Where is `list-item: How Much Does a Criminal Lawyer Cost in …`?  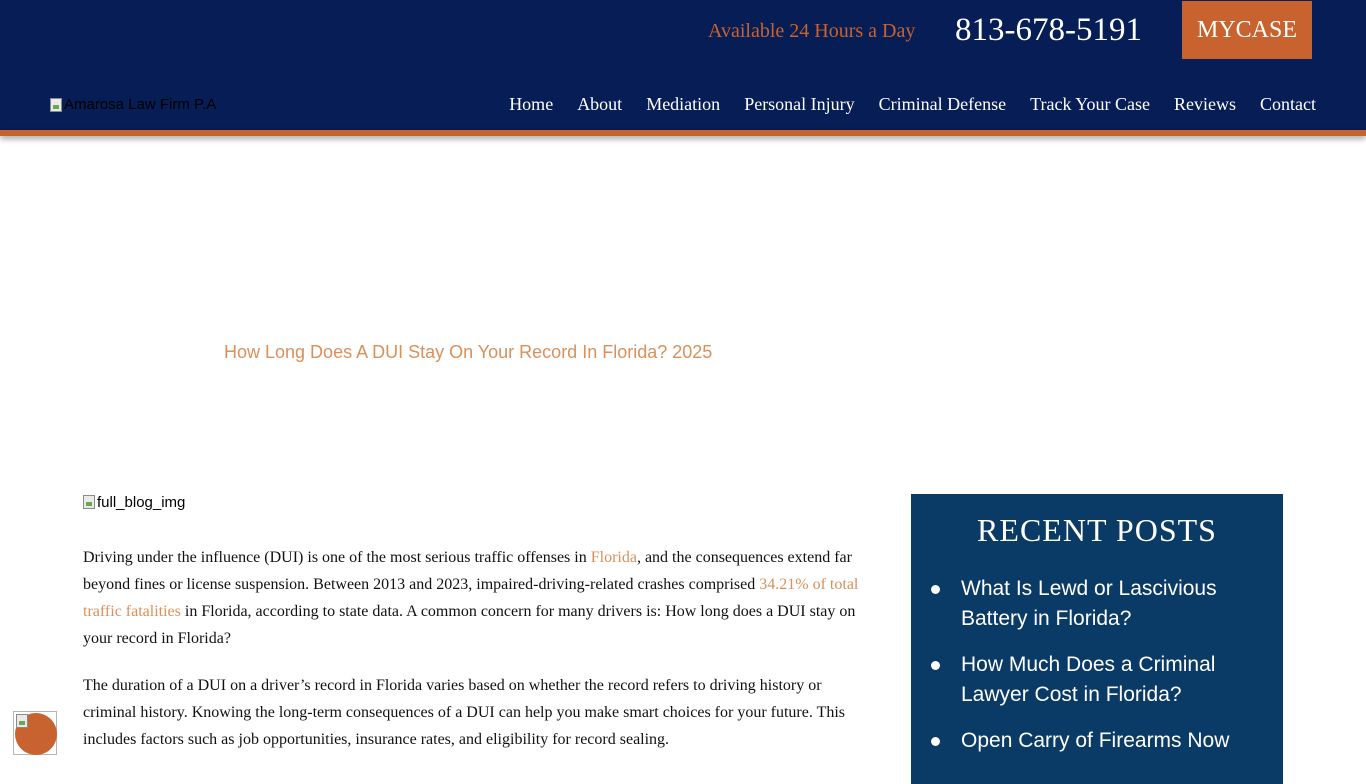
list-item: How Much Does a Criminal Lawyer Cost in … is located at coordinates (1097, 680).